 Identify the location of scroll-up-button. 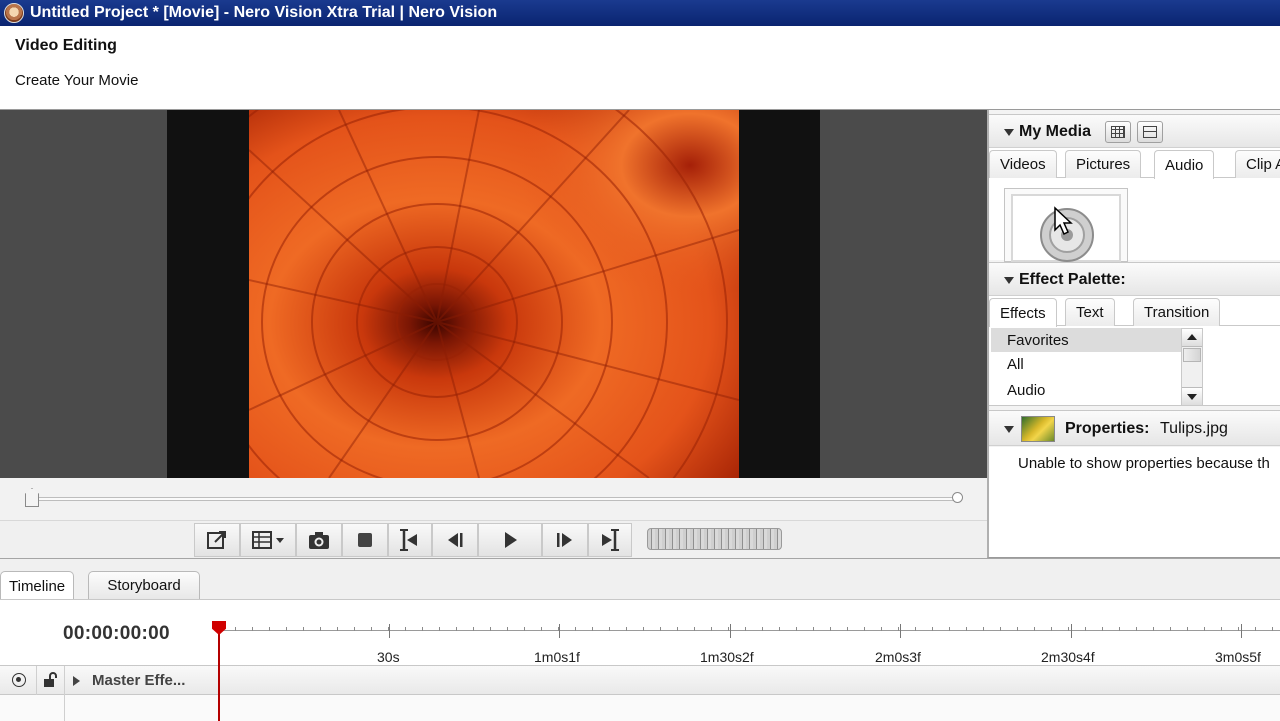
(1192, 338).